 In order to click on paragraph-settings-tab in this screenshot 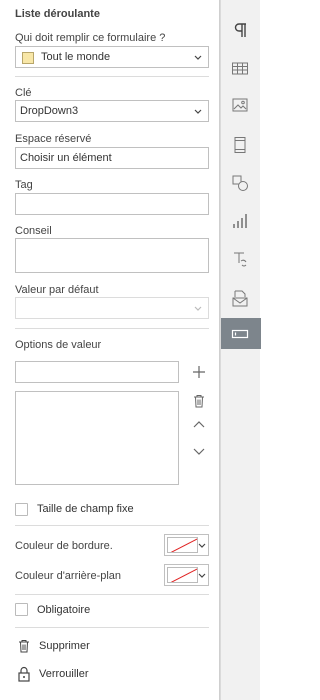, I will do `click(241, 30)`.